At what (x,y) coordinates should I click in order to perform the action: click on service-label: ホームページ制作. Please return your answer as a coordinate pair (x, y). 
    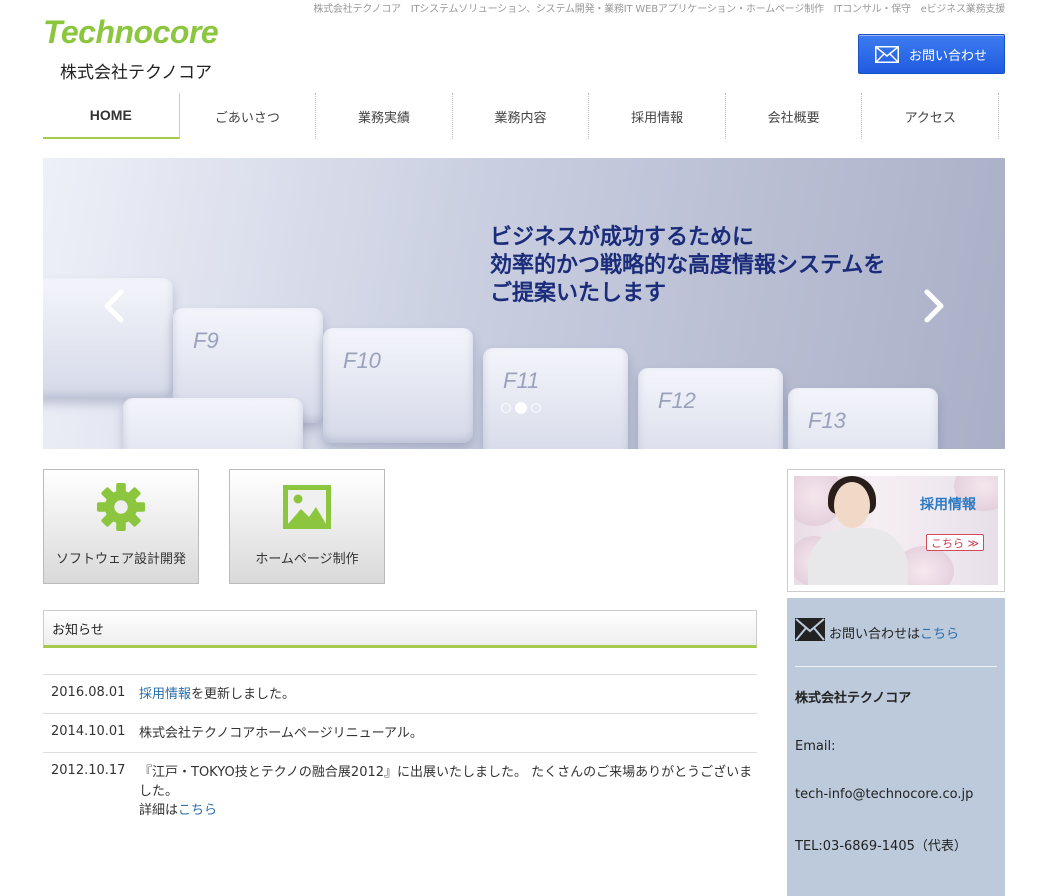
    Looking at the image, I should click on (307, 559).